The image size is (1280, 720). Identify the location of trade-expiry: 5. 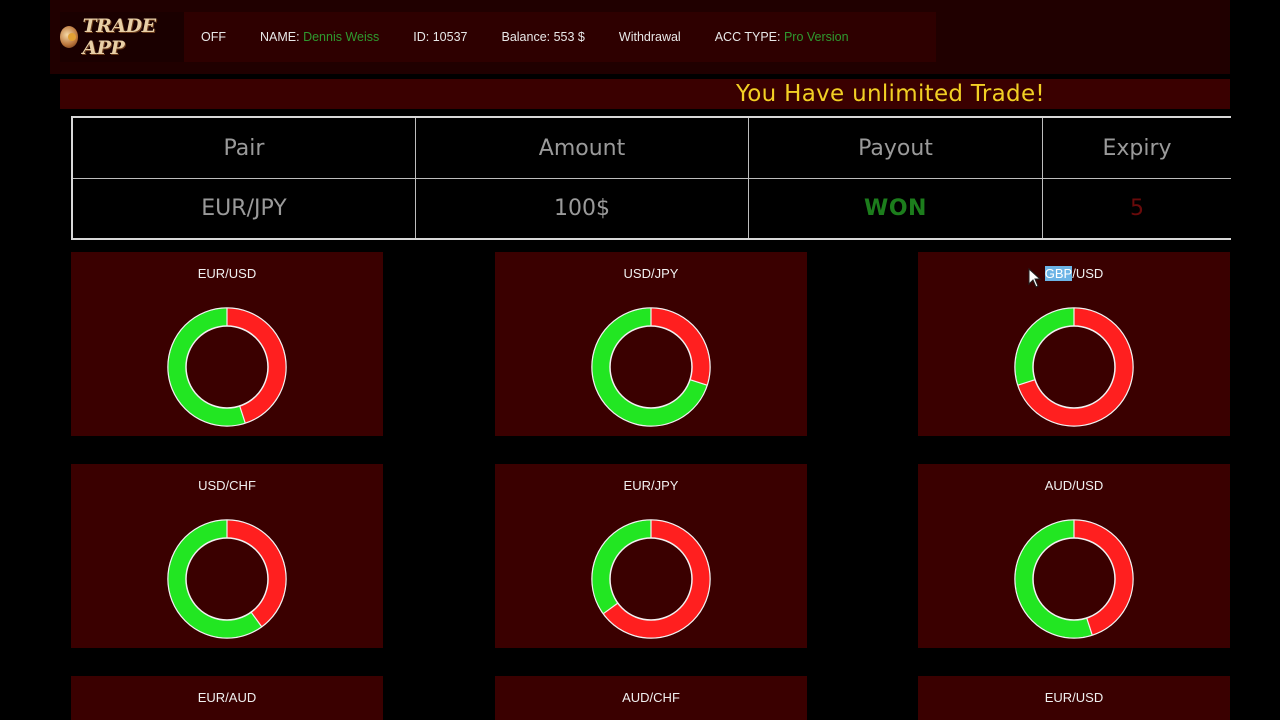
(1137, 208).